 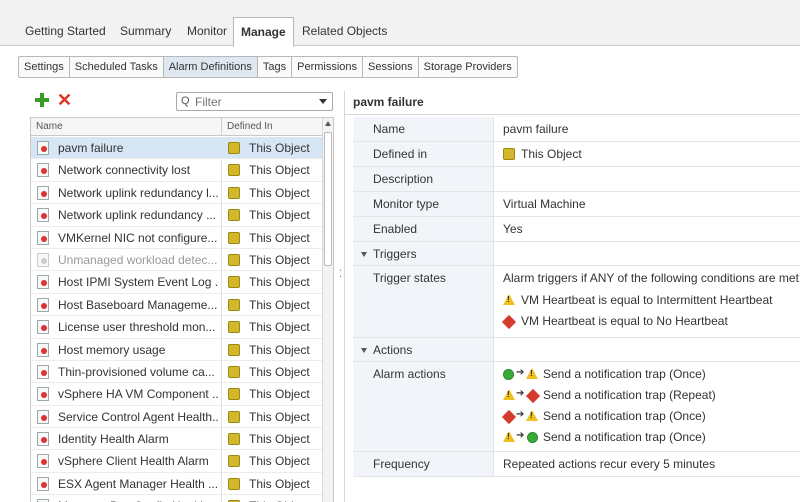 What do you see at coordinates (409, 278) in the screenshot?
I see `prop-label: Trigger states` at bounding box center [409, 278].